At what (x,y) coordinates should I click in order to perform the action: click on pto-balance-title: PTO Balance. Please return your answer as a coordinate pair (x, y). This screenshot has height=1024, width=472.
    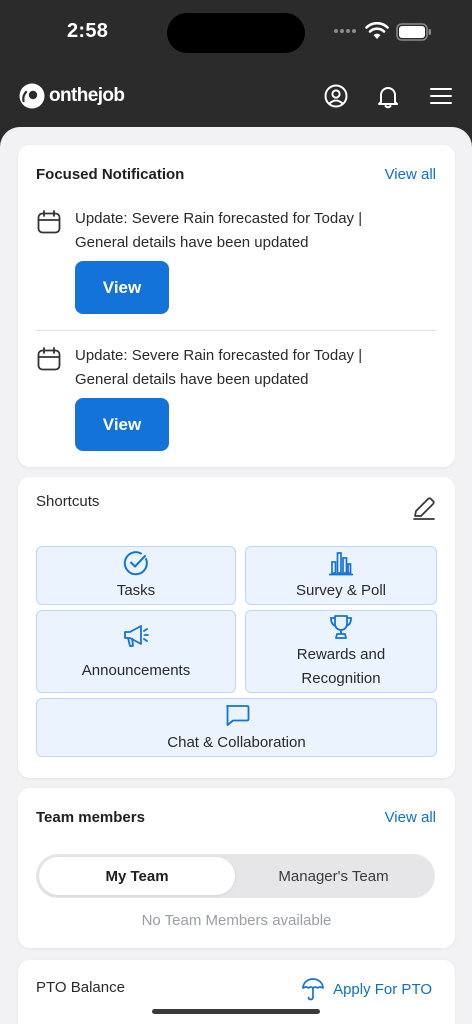
    Looking at the image, I should click on (80, 987).